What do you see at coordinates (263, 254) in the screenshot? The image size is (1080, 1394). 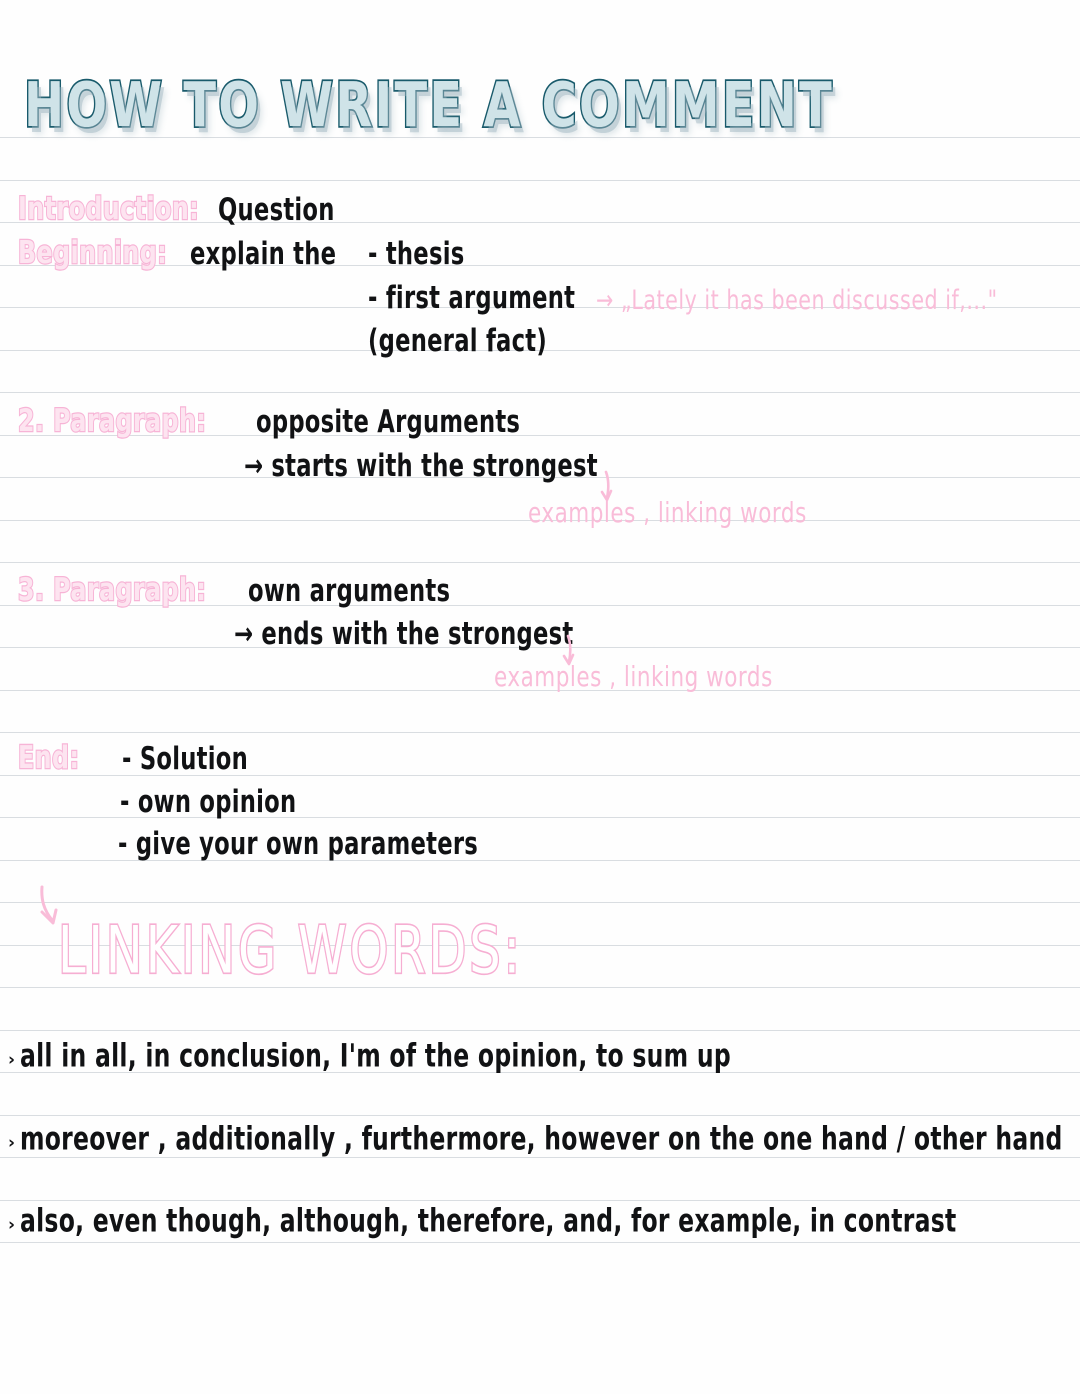 I see `value-beginning: explain the` at bounding box center [263, 254].